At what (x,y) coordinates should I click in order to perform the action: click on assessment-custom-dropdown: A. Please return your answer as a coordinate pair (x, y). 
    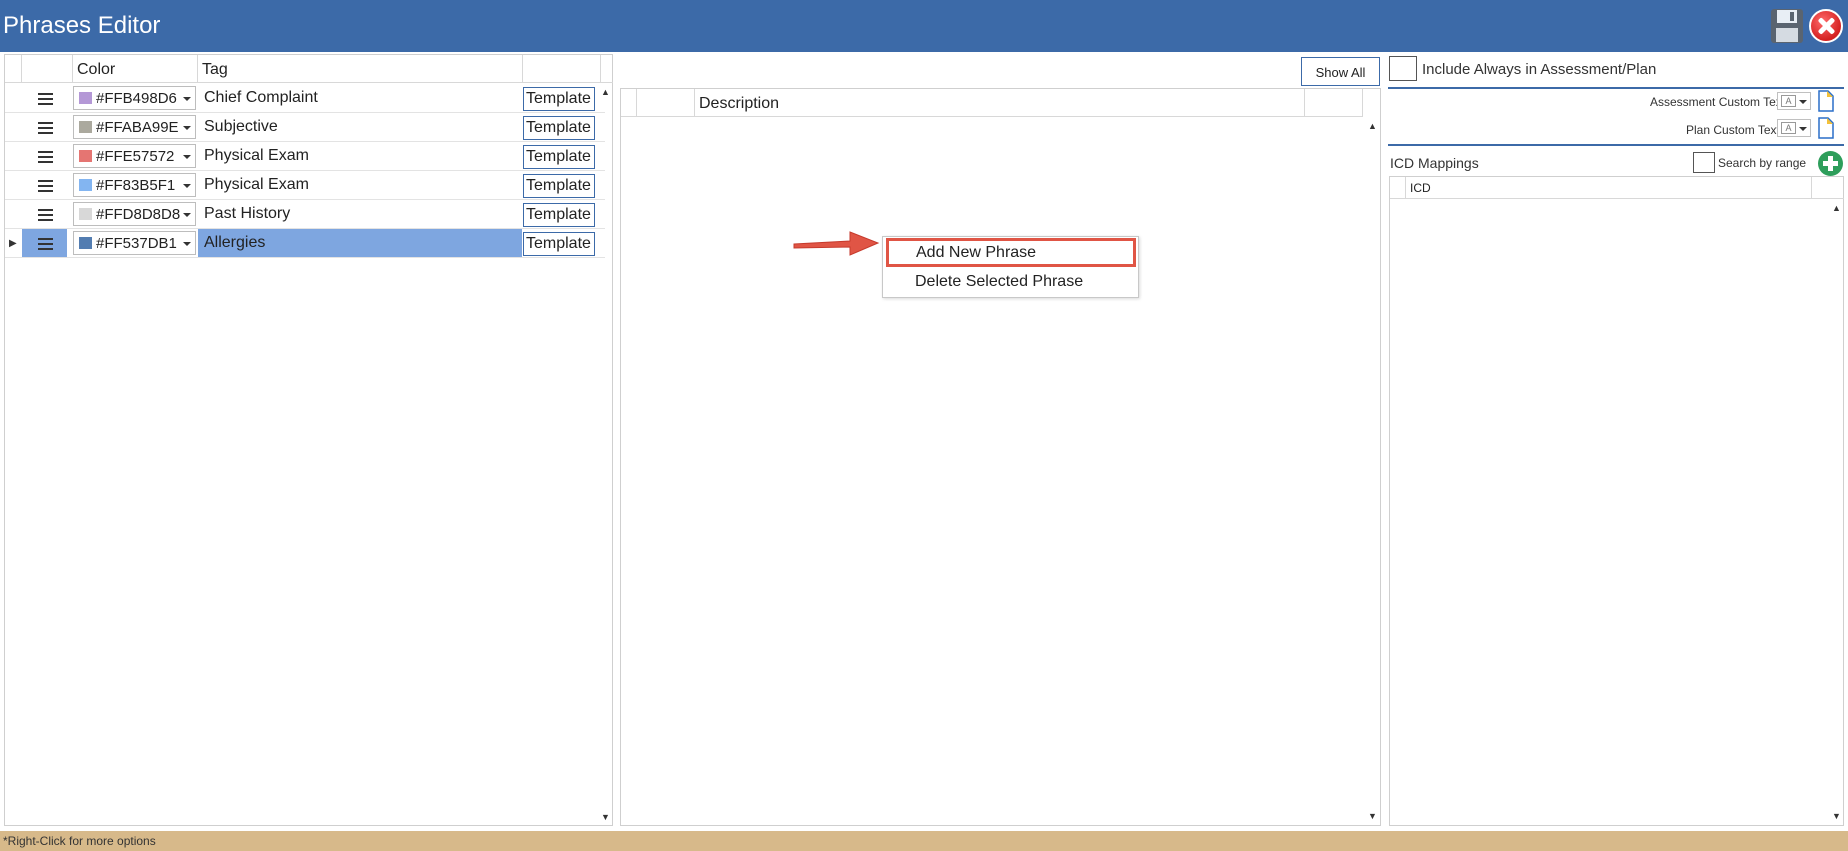
    Looking at the image, I should click on (1794, 101).